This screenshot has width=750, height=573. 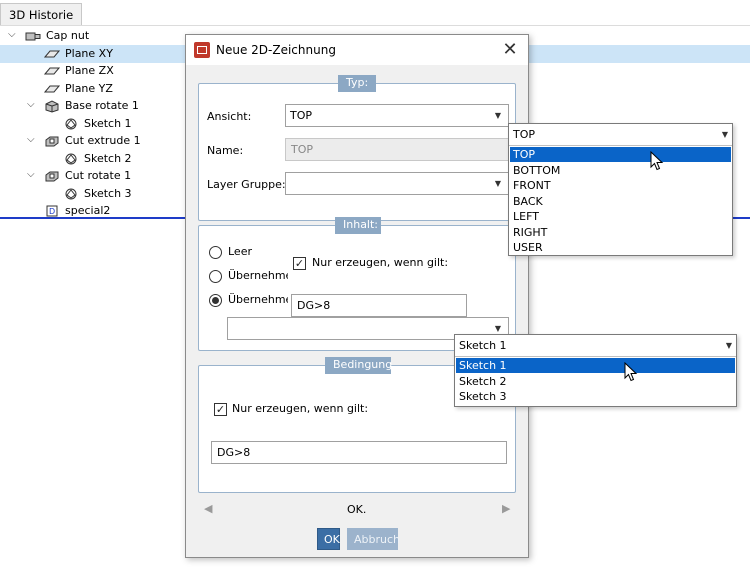 What do you see at coordinates (375, 25) in the screenshot?
I see `tab-underline` at bounding box center [375, 25].